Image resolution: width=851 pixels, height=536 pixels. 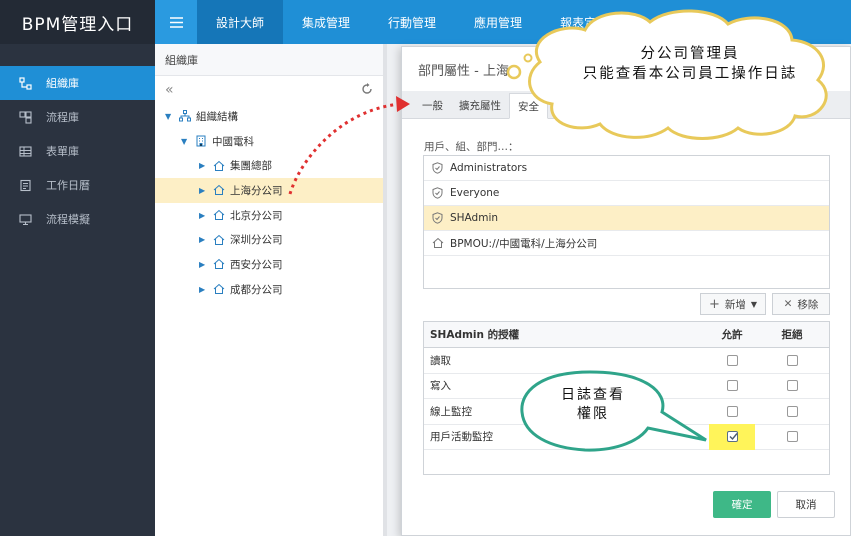 What do you see at coordinates (626, 436) in the screenshot?
I see `table-row: 用戶活動監控` at bounding box center [626, 436].